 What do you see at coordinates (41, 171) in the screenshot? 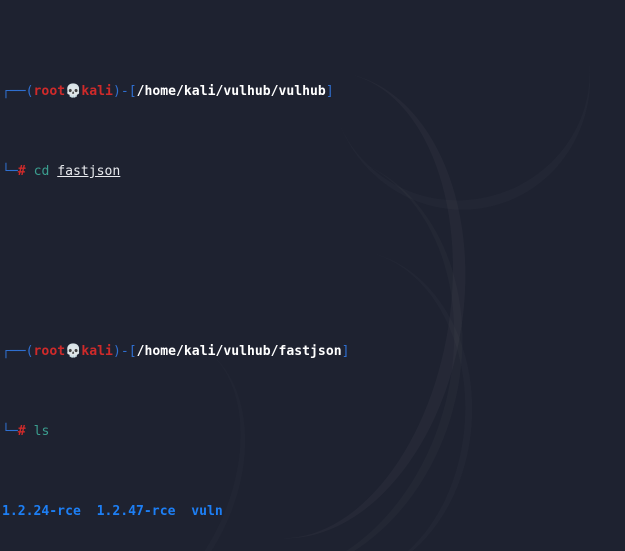
I see `command-name: cd` at bounding box center [41, 171].